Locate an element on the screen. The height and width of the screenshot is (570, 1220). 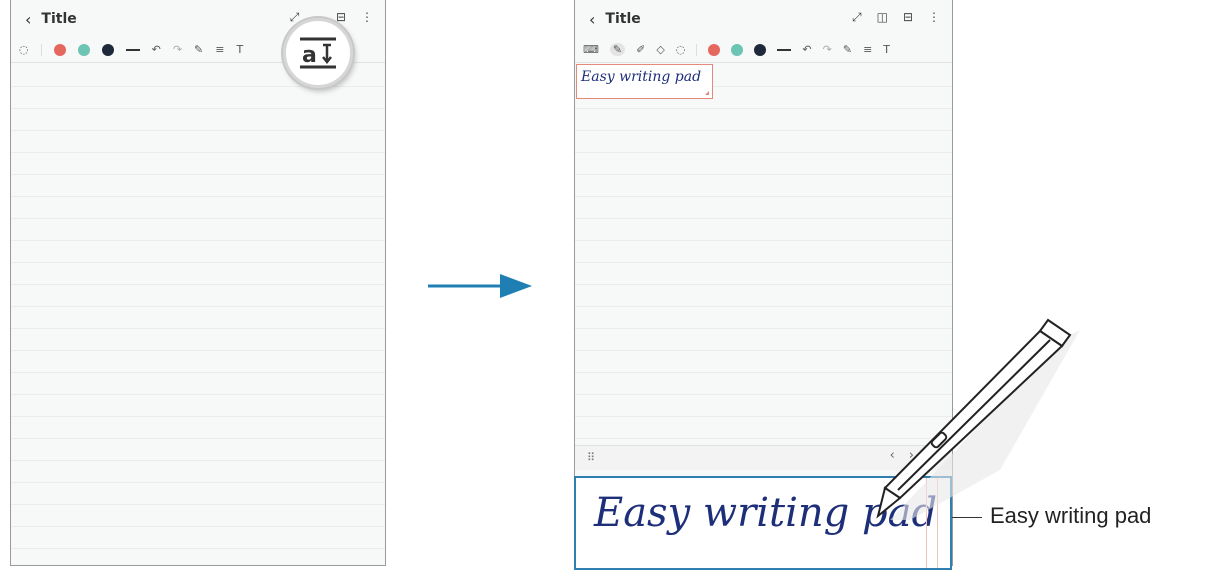
magnifier-callout: a is located at coordinates (318, 53).